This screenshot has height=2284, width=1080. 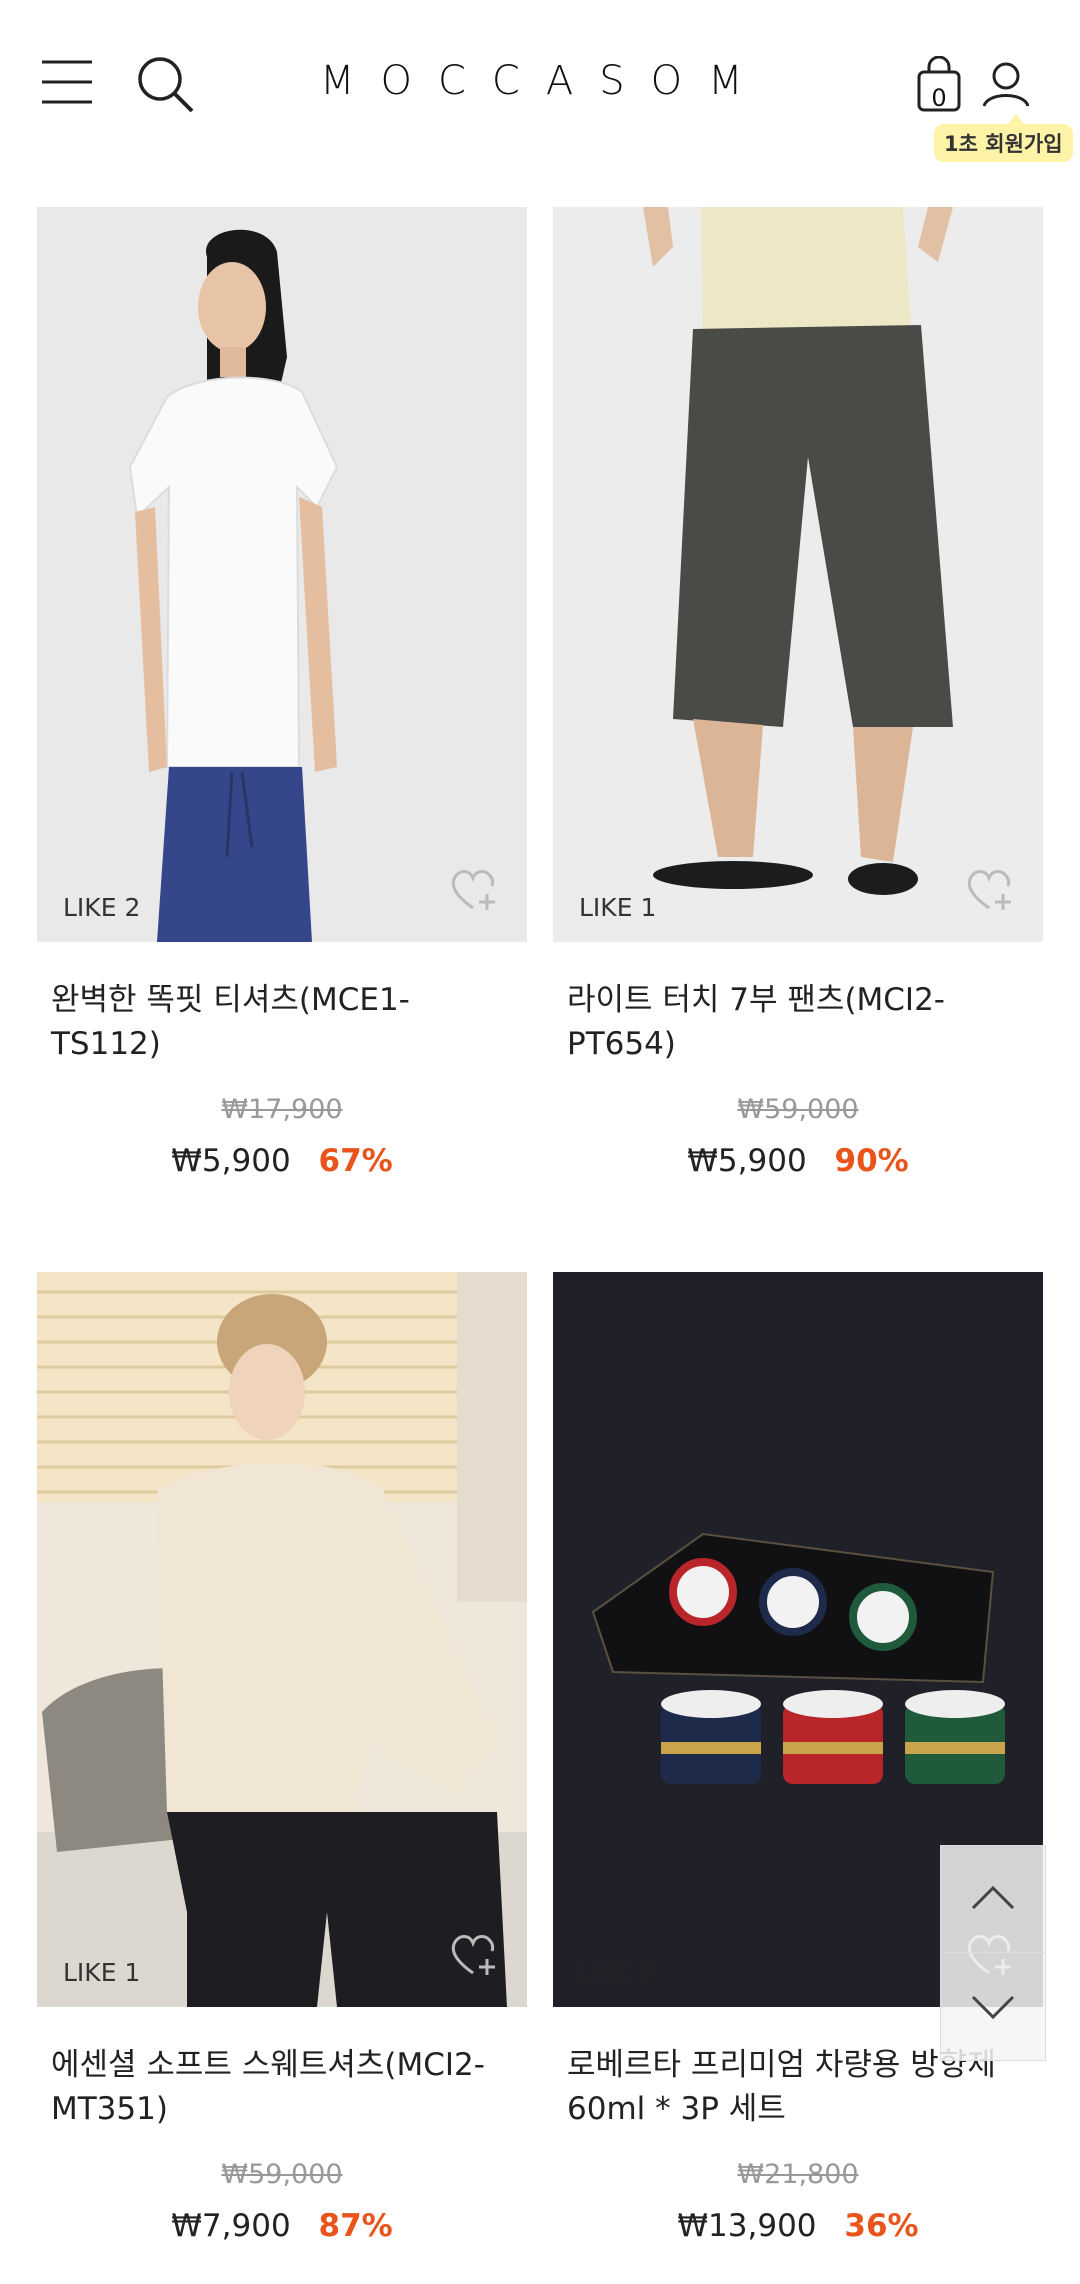 I want to click on scroll-top-button, so click(x=993, y=1899).